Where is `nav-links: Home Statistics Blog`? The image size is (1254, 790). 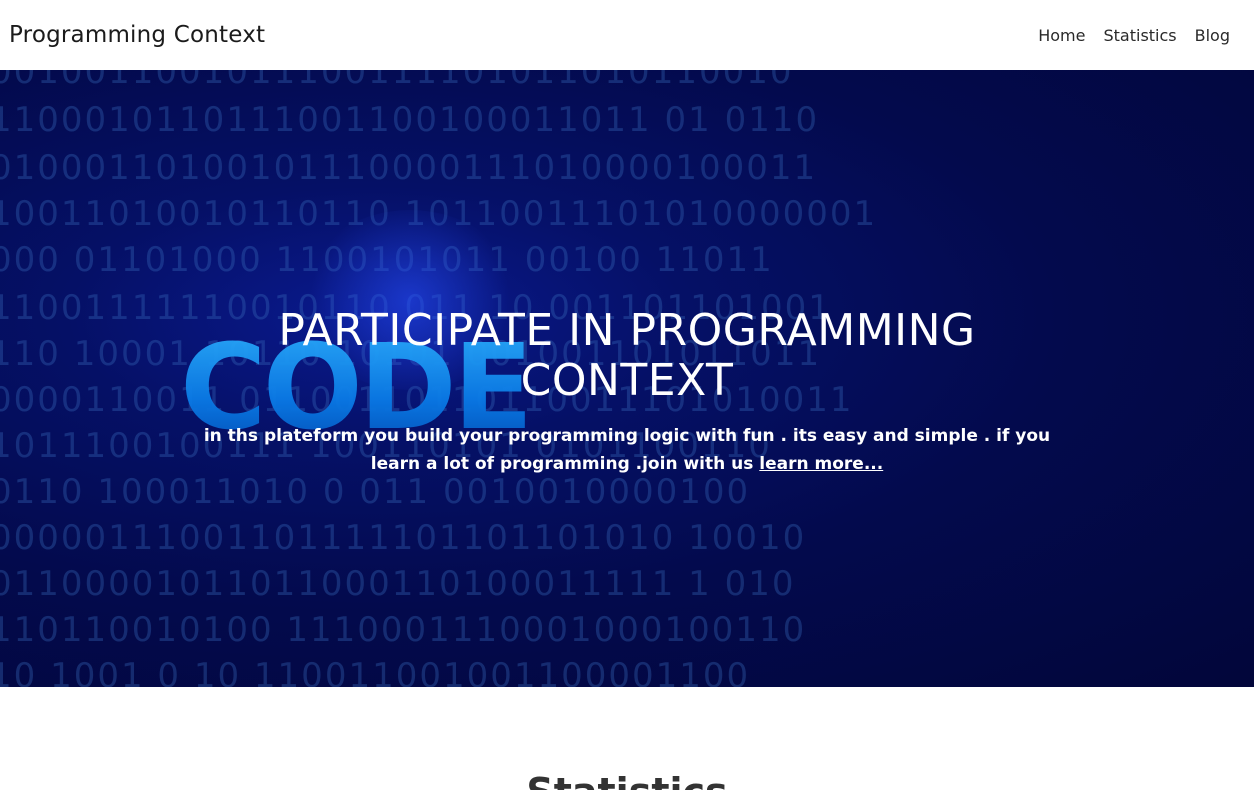
nav-links: Home Statistics Blog is located at coordinates (1134, 35).